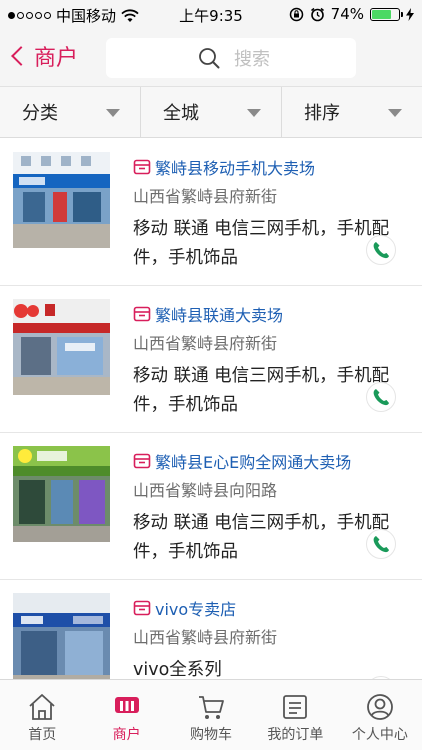  What do you see at coordinates (379, 735) in the screenshot?
I see `tab-profile-label: 个人中心` at bounding box center [379, 735].